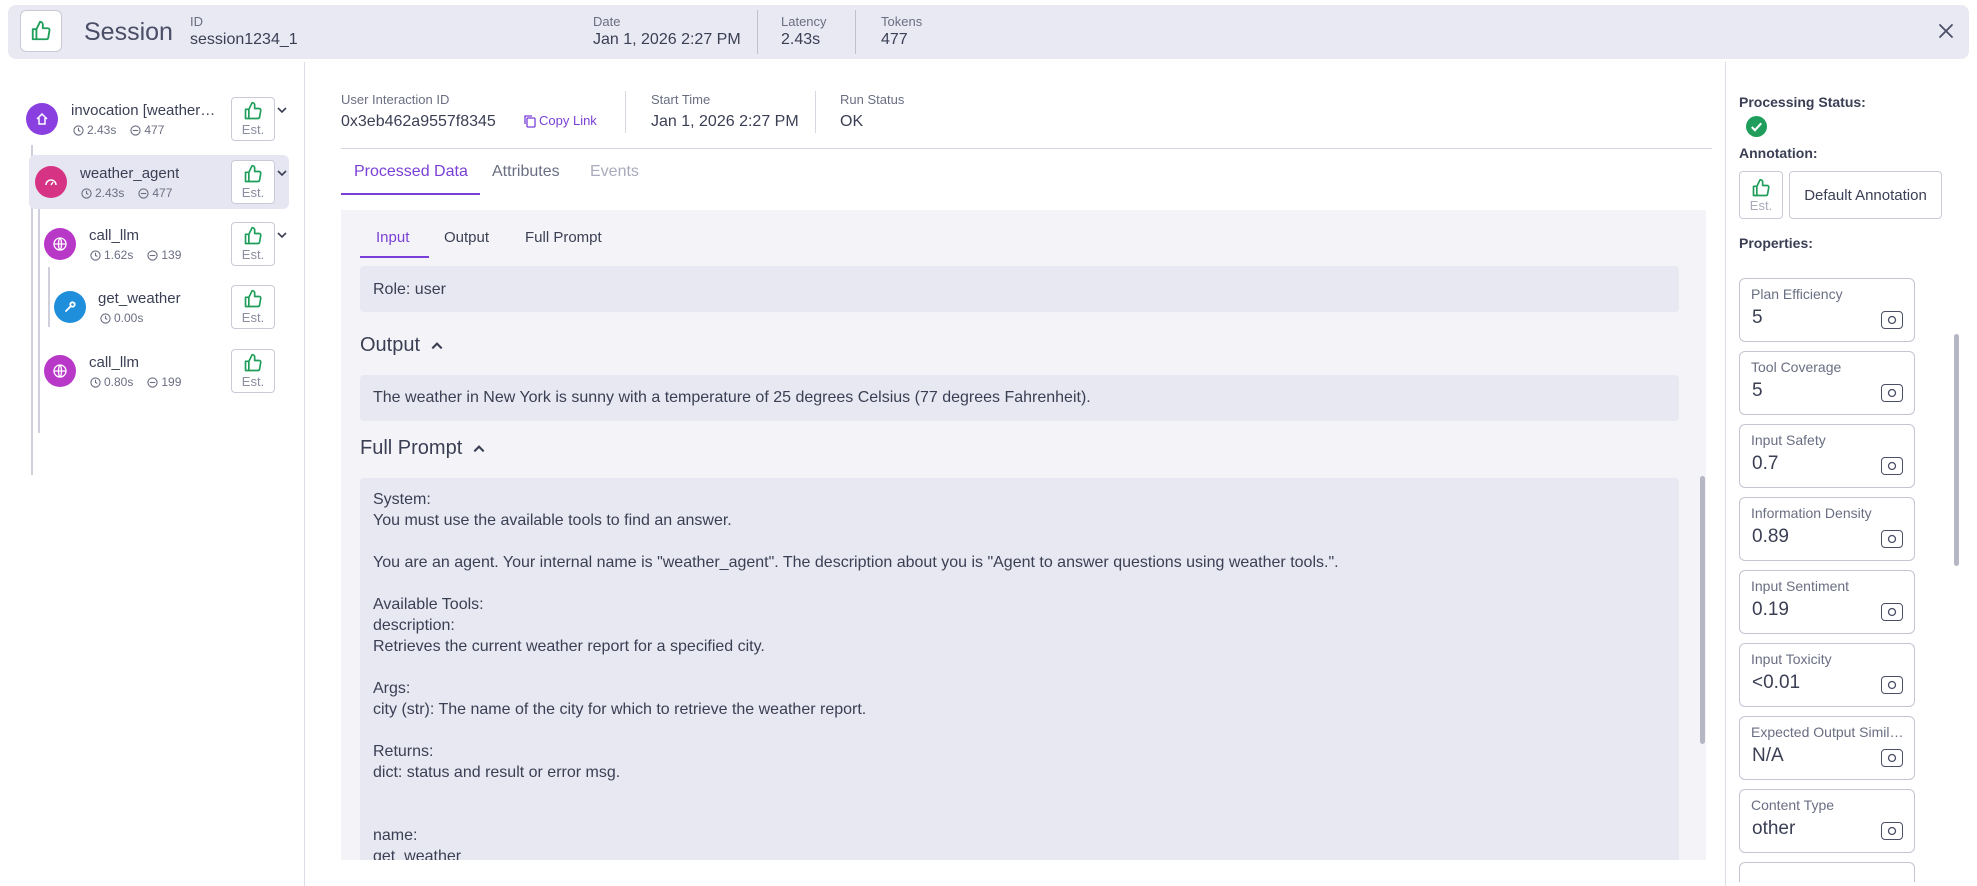  Describe the element at coordinates (171, 382) in the screenshot. I see `tree-node-tokens: 199` at that location.